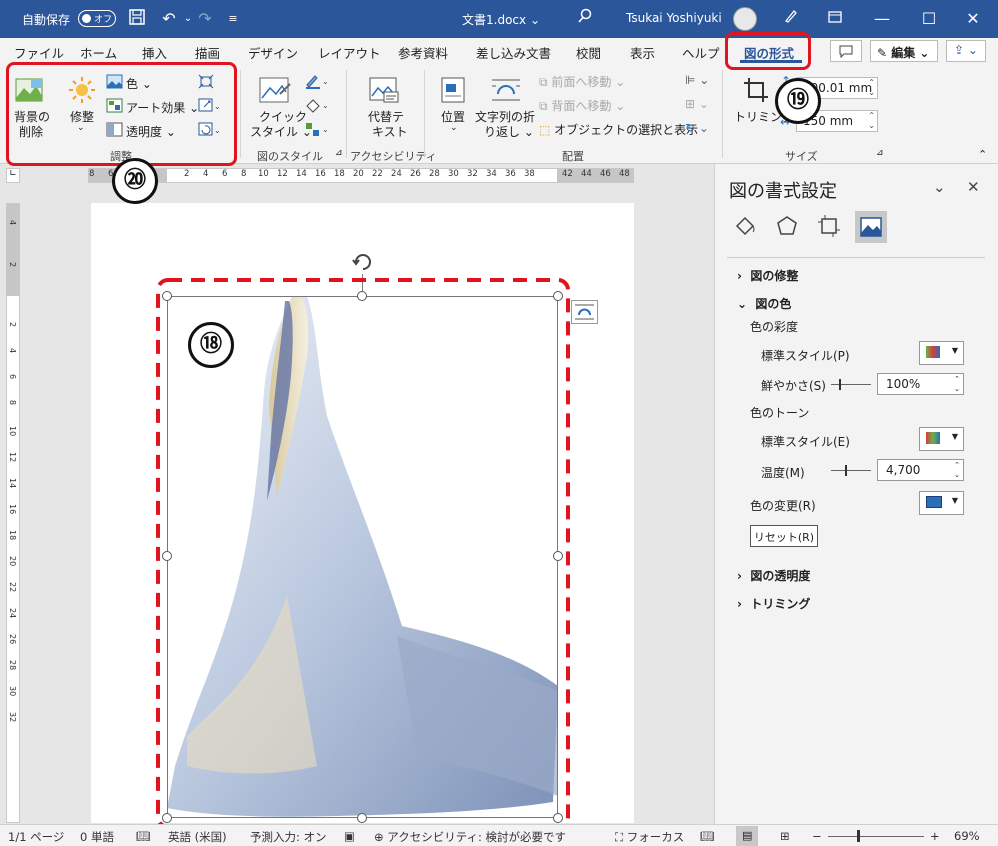 The width and height of the screenshot is (998, 846). I want to click on tab-selector: ∟, so click(13, 175).